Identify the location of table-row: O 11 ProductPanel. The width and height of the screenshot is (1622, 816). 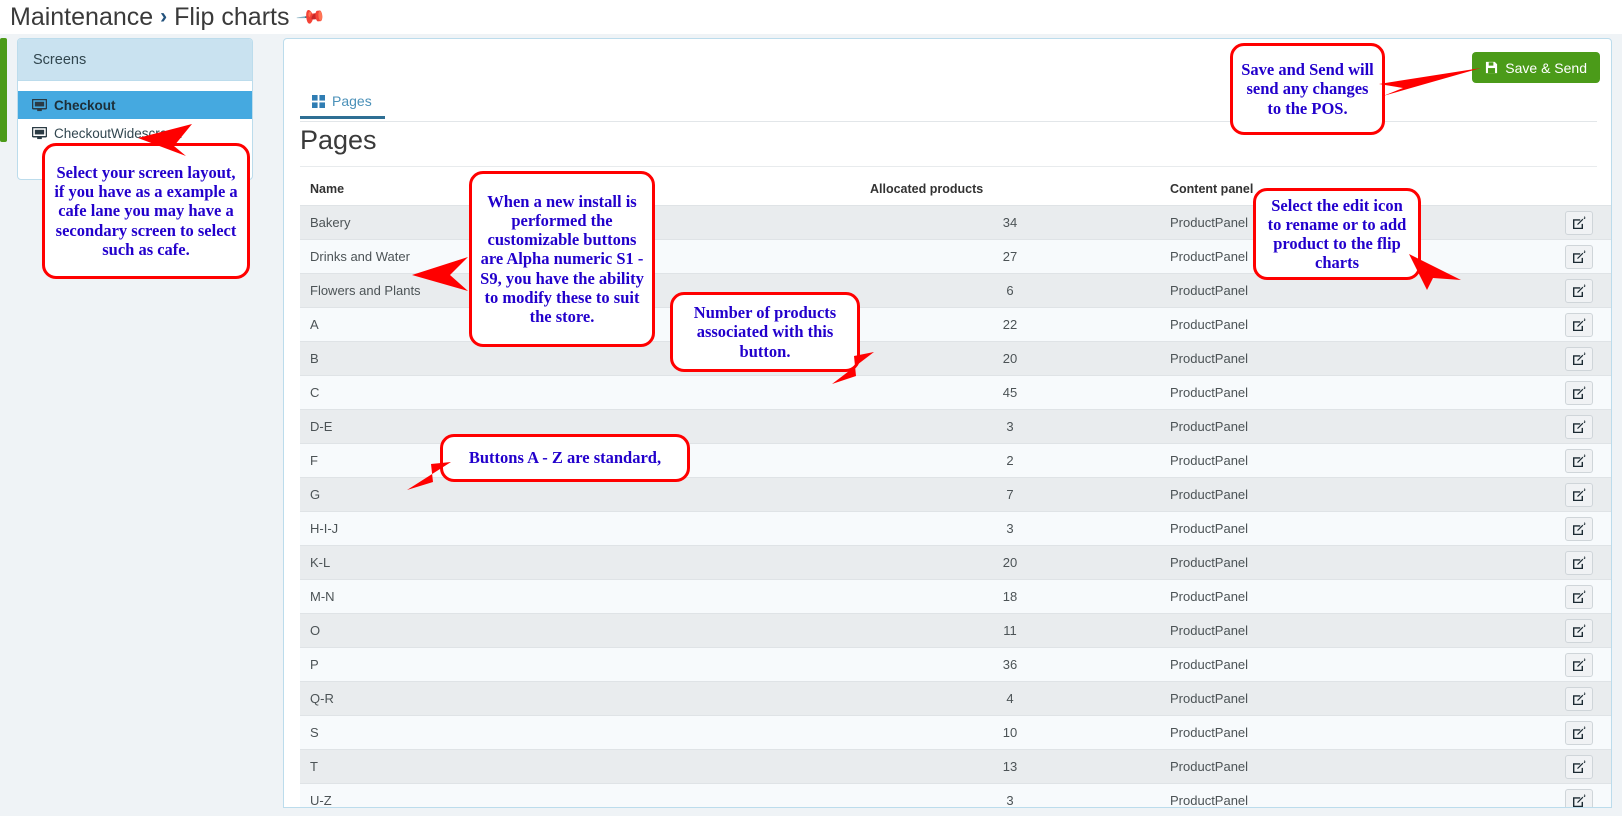
(955, 630).